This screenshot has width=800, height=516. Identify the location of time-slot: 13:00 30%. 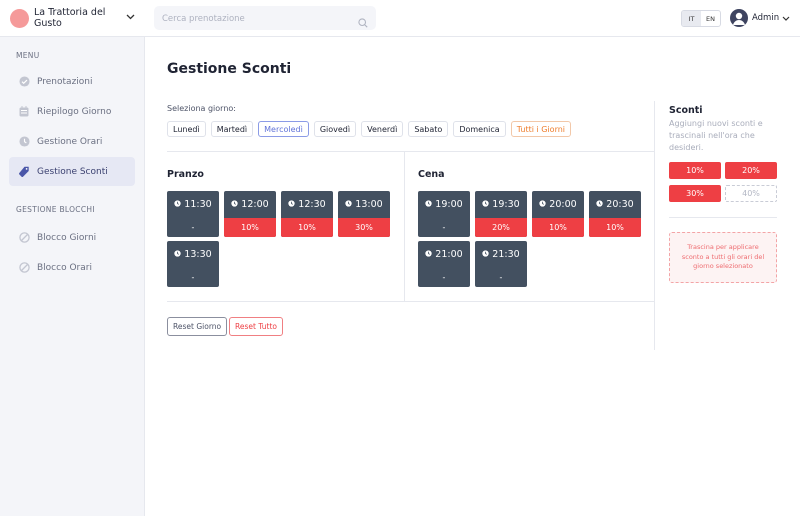
(364, 214).